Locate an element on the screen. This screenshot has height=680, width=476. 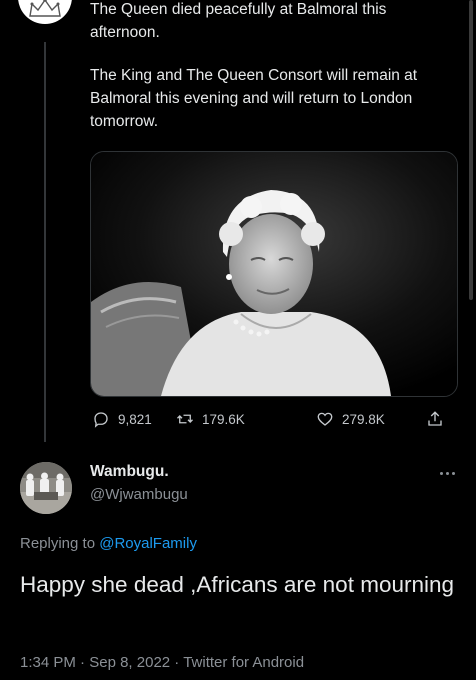
royal-crest-icon is located at coordinates (45, 8).